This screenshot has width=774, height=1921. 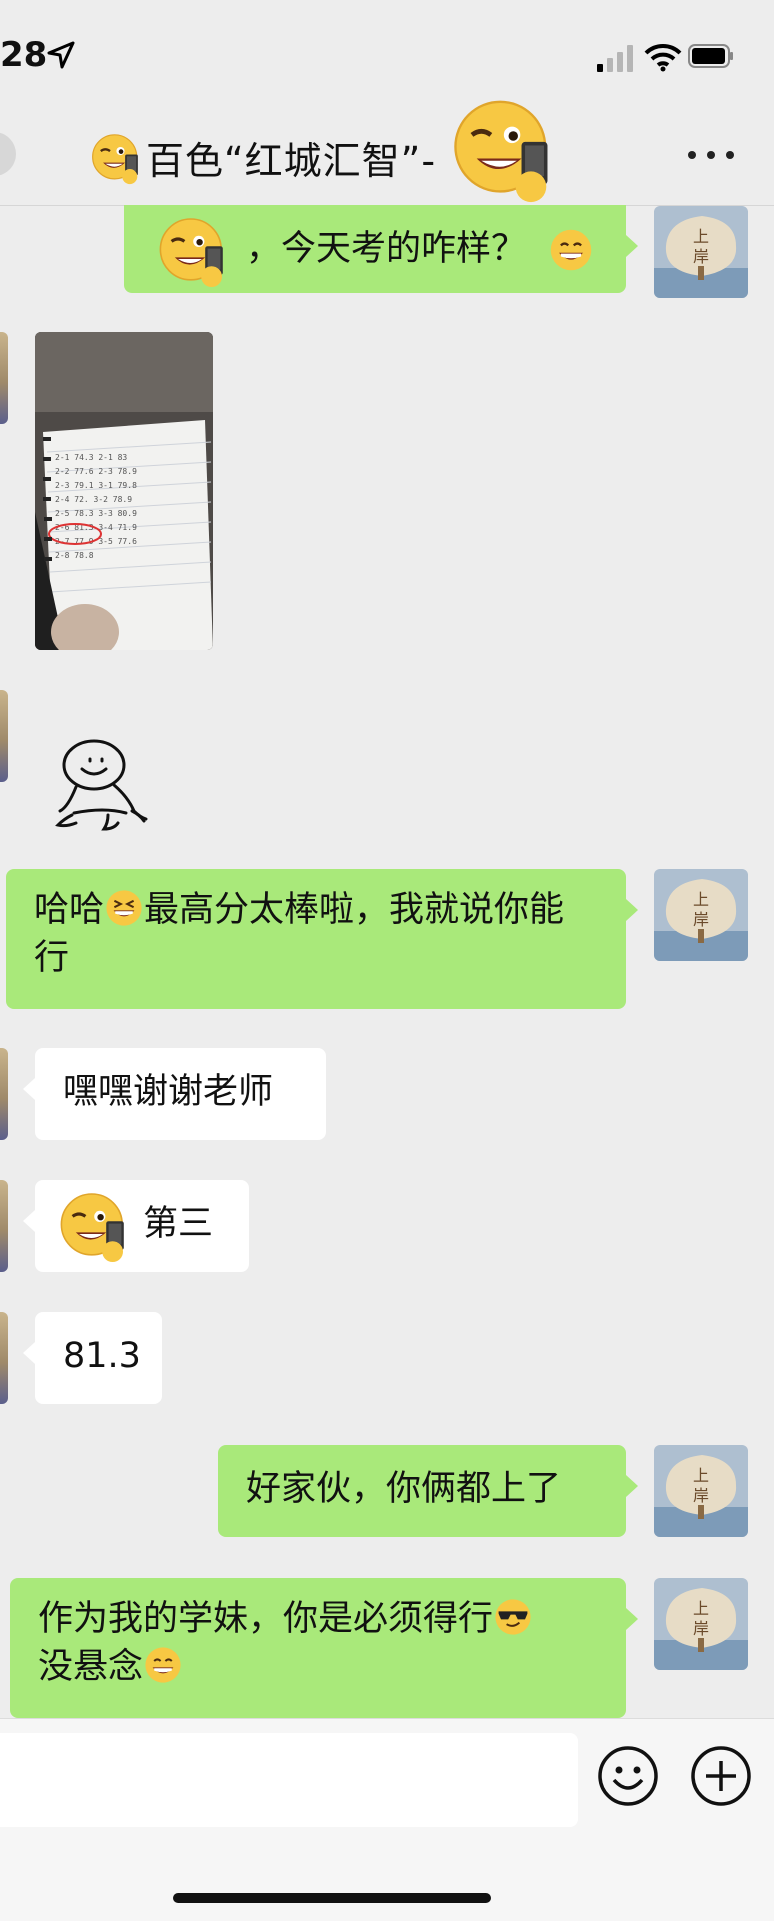 I want to click on svg-text: 2-4 72. 3-2 78.9, so click(x=93, y=499).